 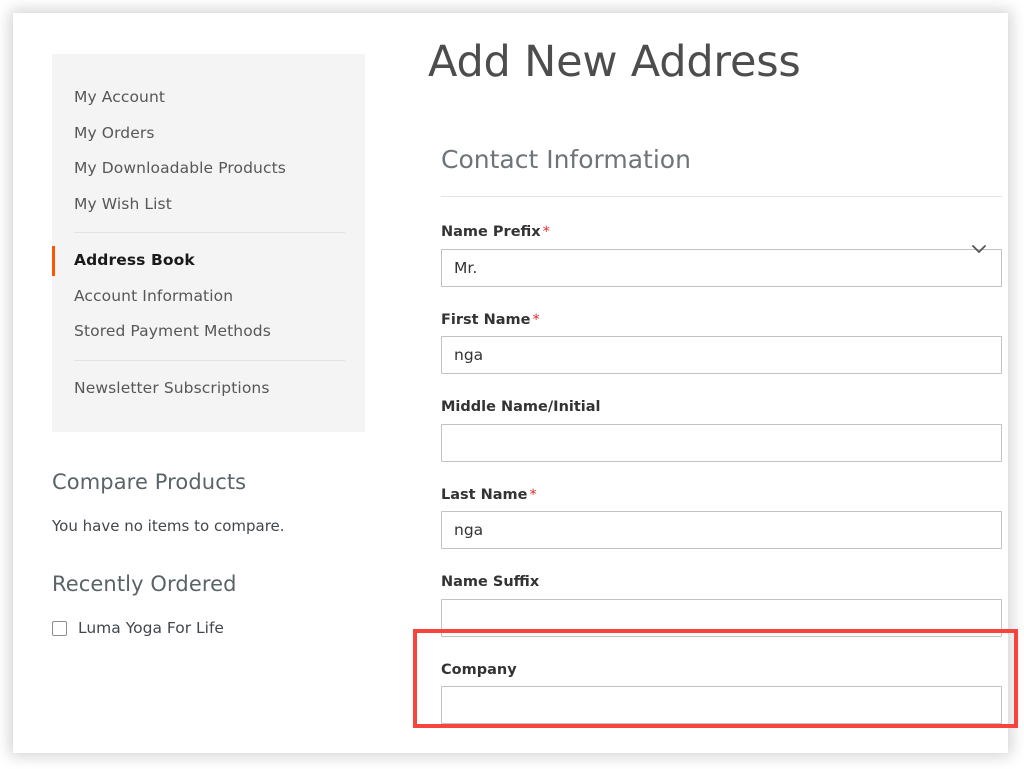 I want to click on recently-ordered-title: Recently Ordered, so click(x=144, y=584).